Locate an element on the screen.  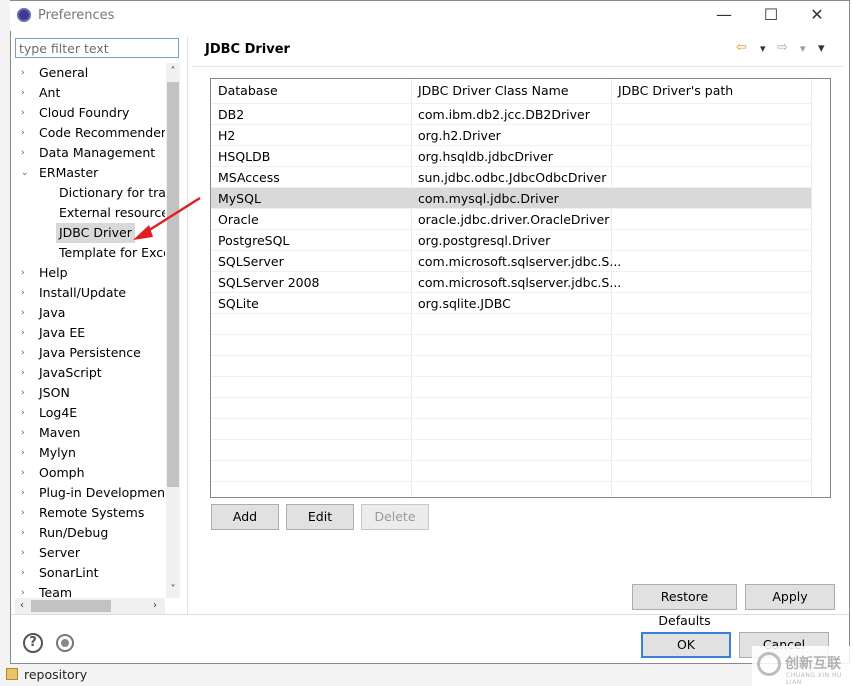
tree-item-server: › Server is located at coordinates (90, 553).